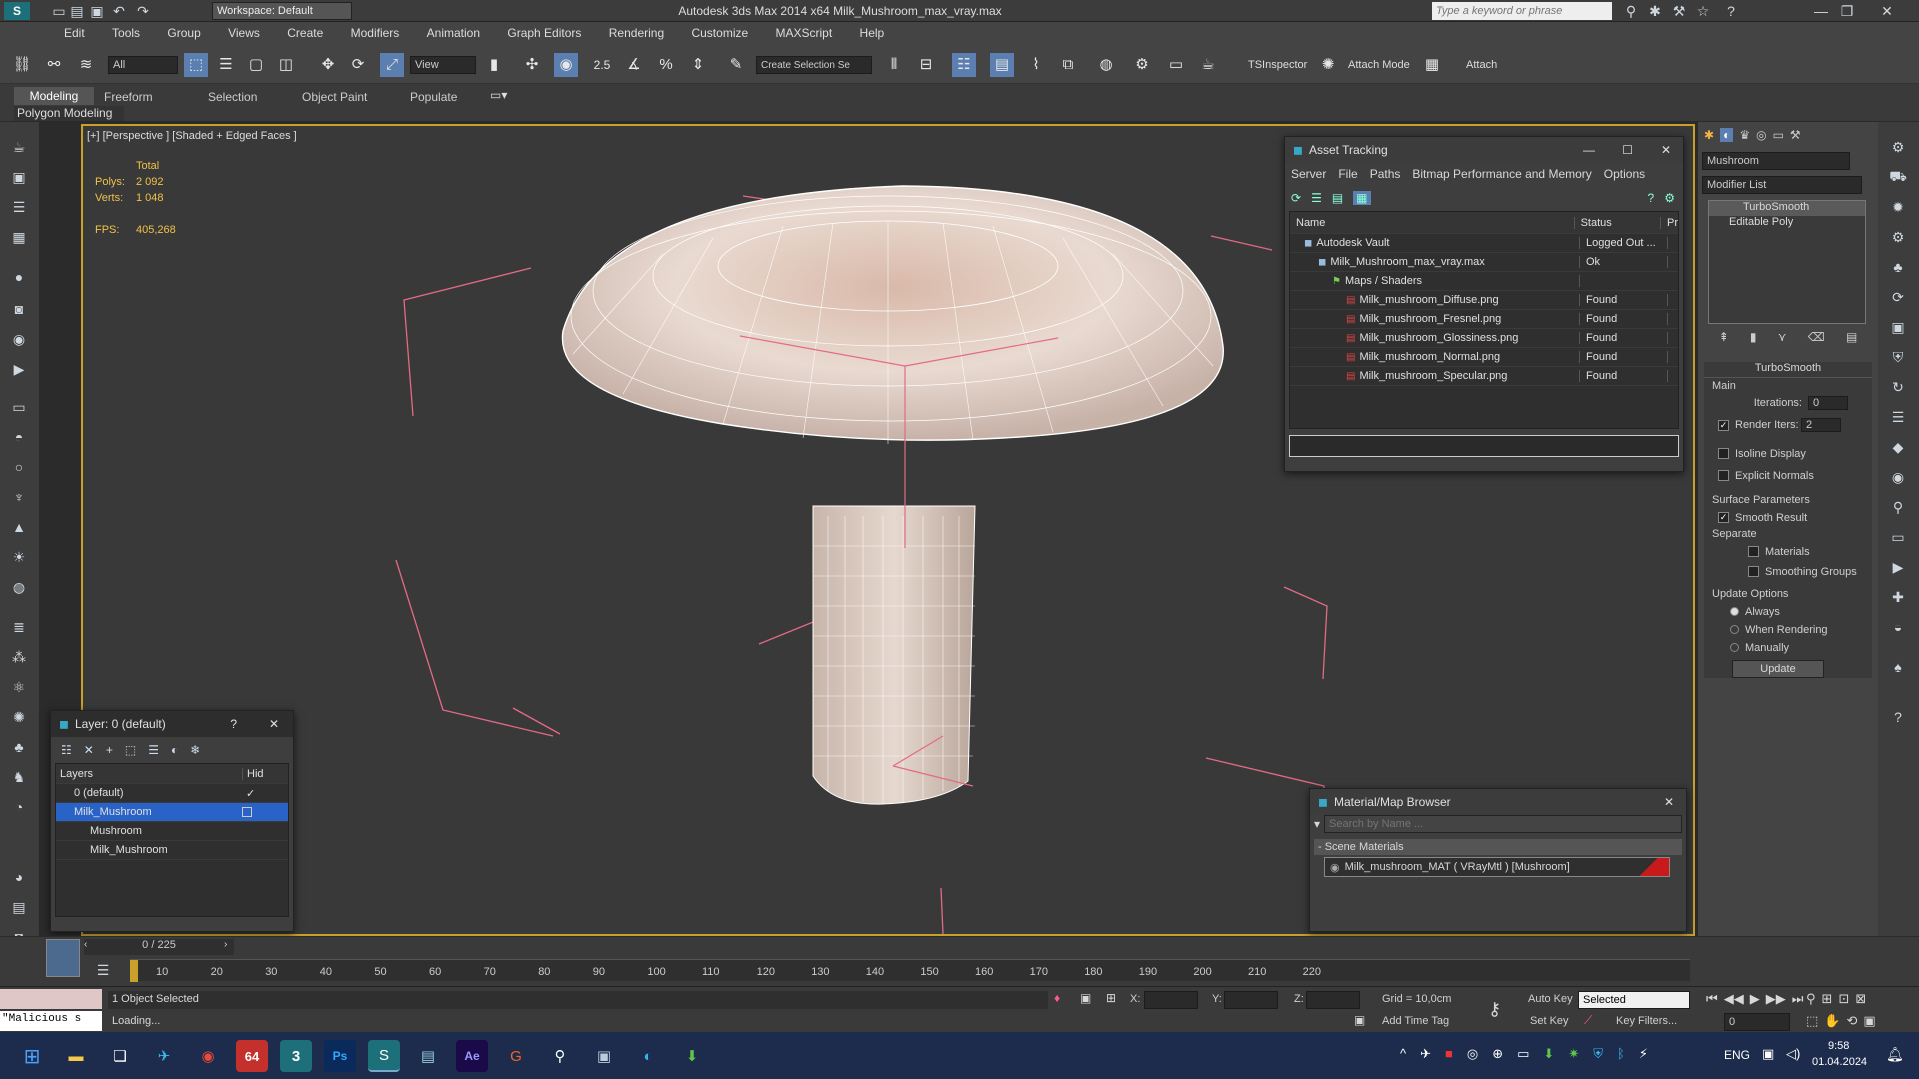  I want to click on menu-views: Views, so click(244, 33).